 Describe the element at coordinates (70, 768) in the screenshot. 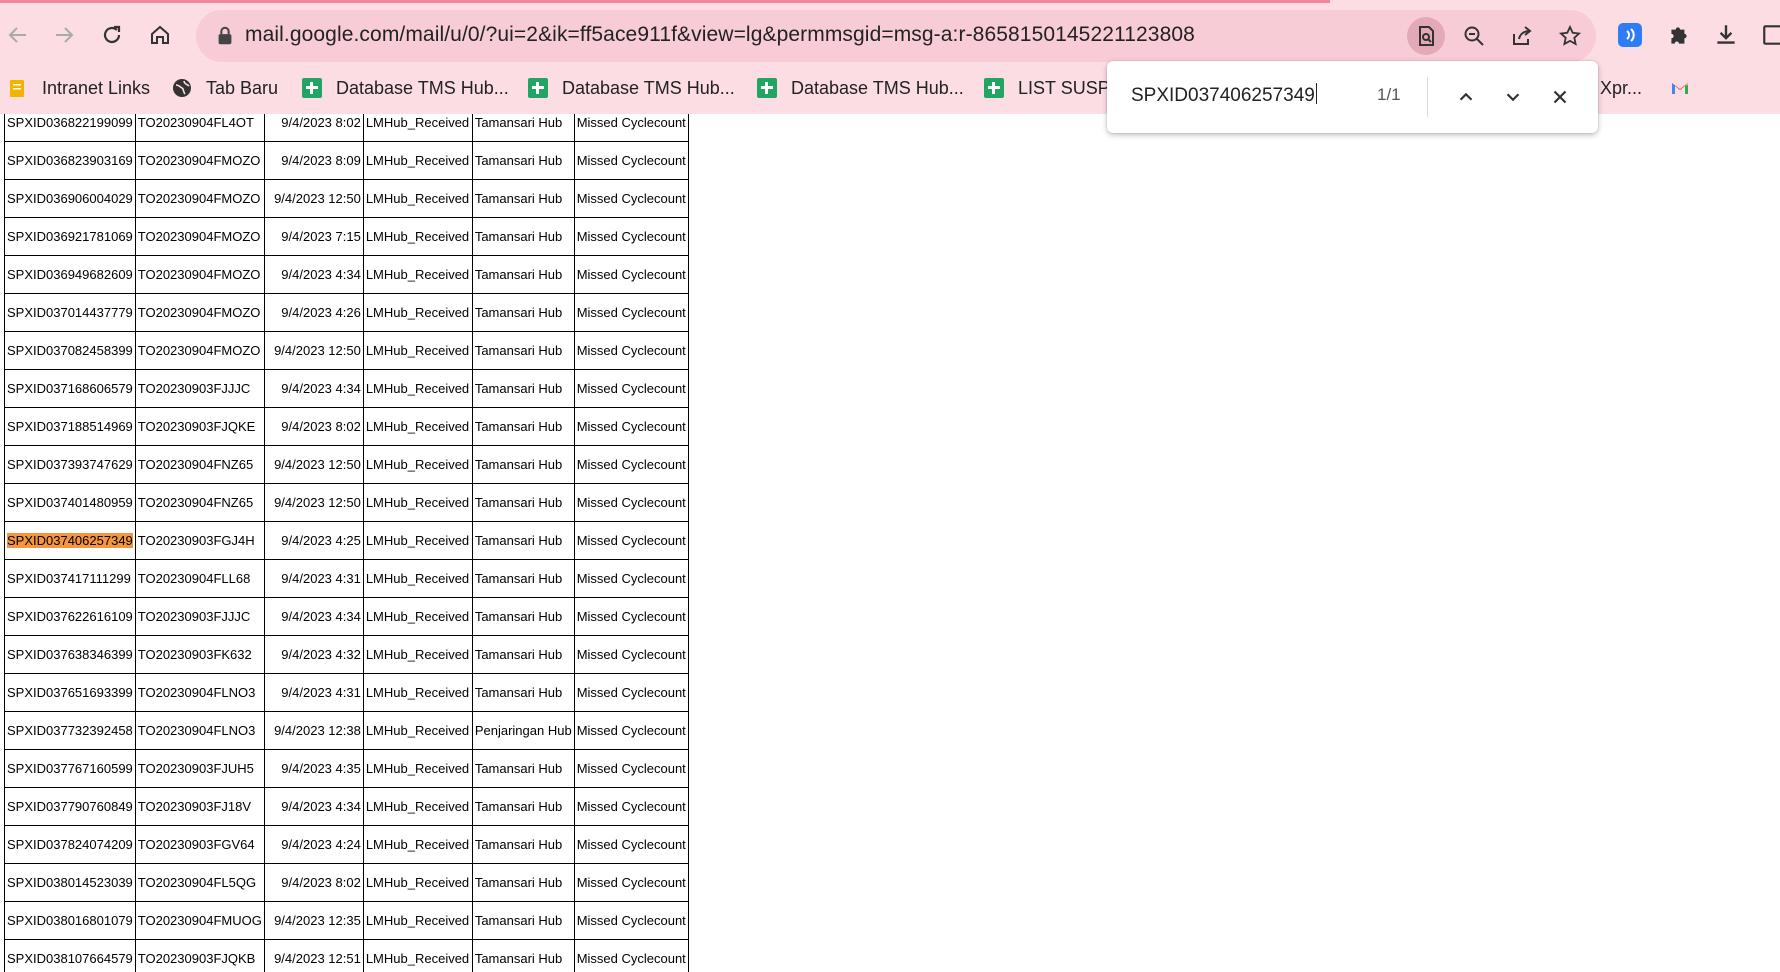

I see `cell-text: SPXID037767160599` at that location.